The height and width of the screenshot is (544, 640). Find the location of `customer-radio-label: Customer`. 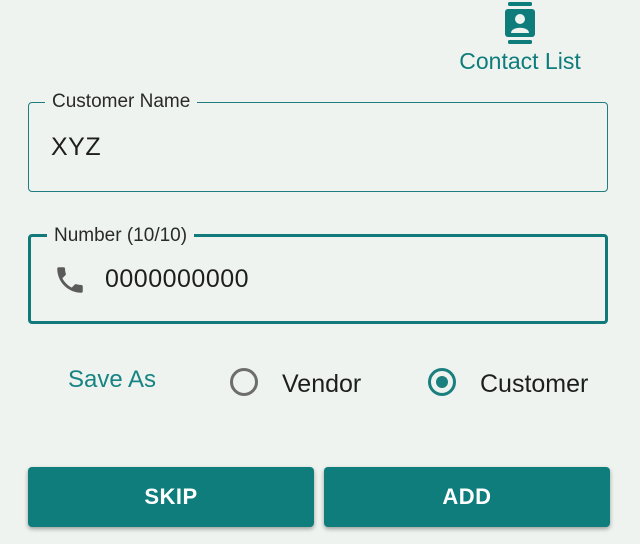

customer-radio-label: Customer is located at coordinates (534, 384).